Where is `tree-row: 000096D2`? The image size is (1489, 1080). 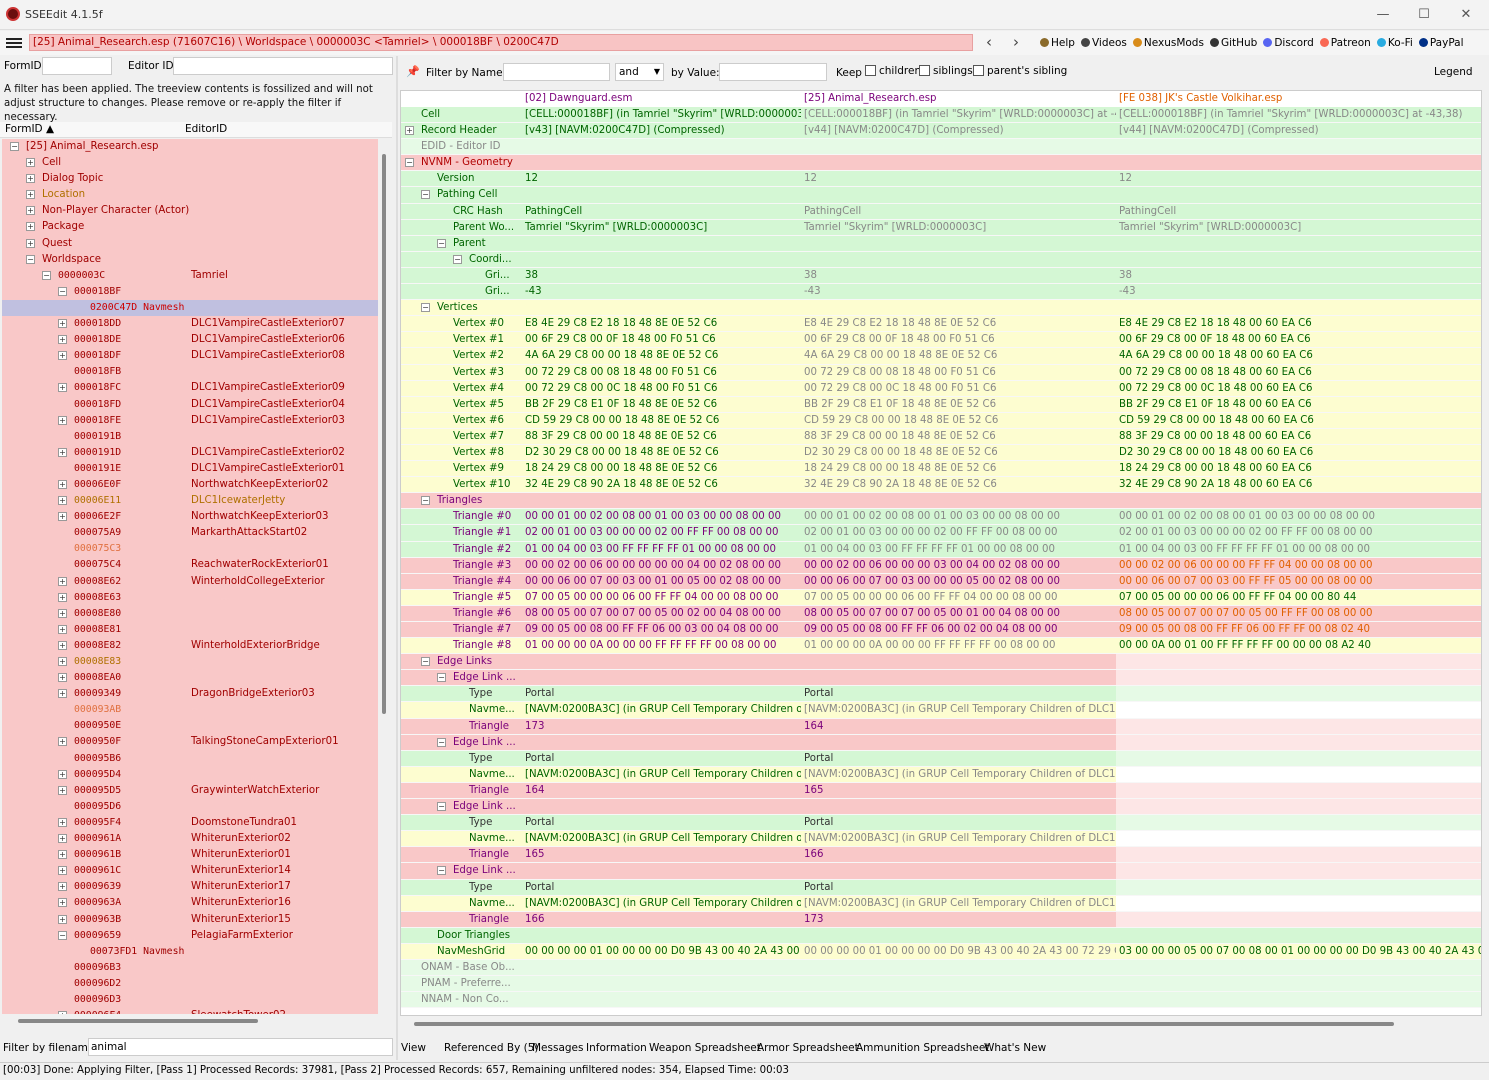 tree-row: 000096D2 is located at coordinates (190, 983).